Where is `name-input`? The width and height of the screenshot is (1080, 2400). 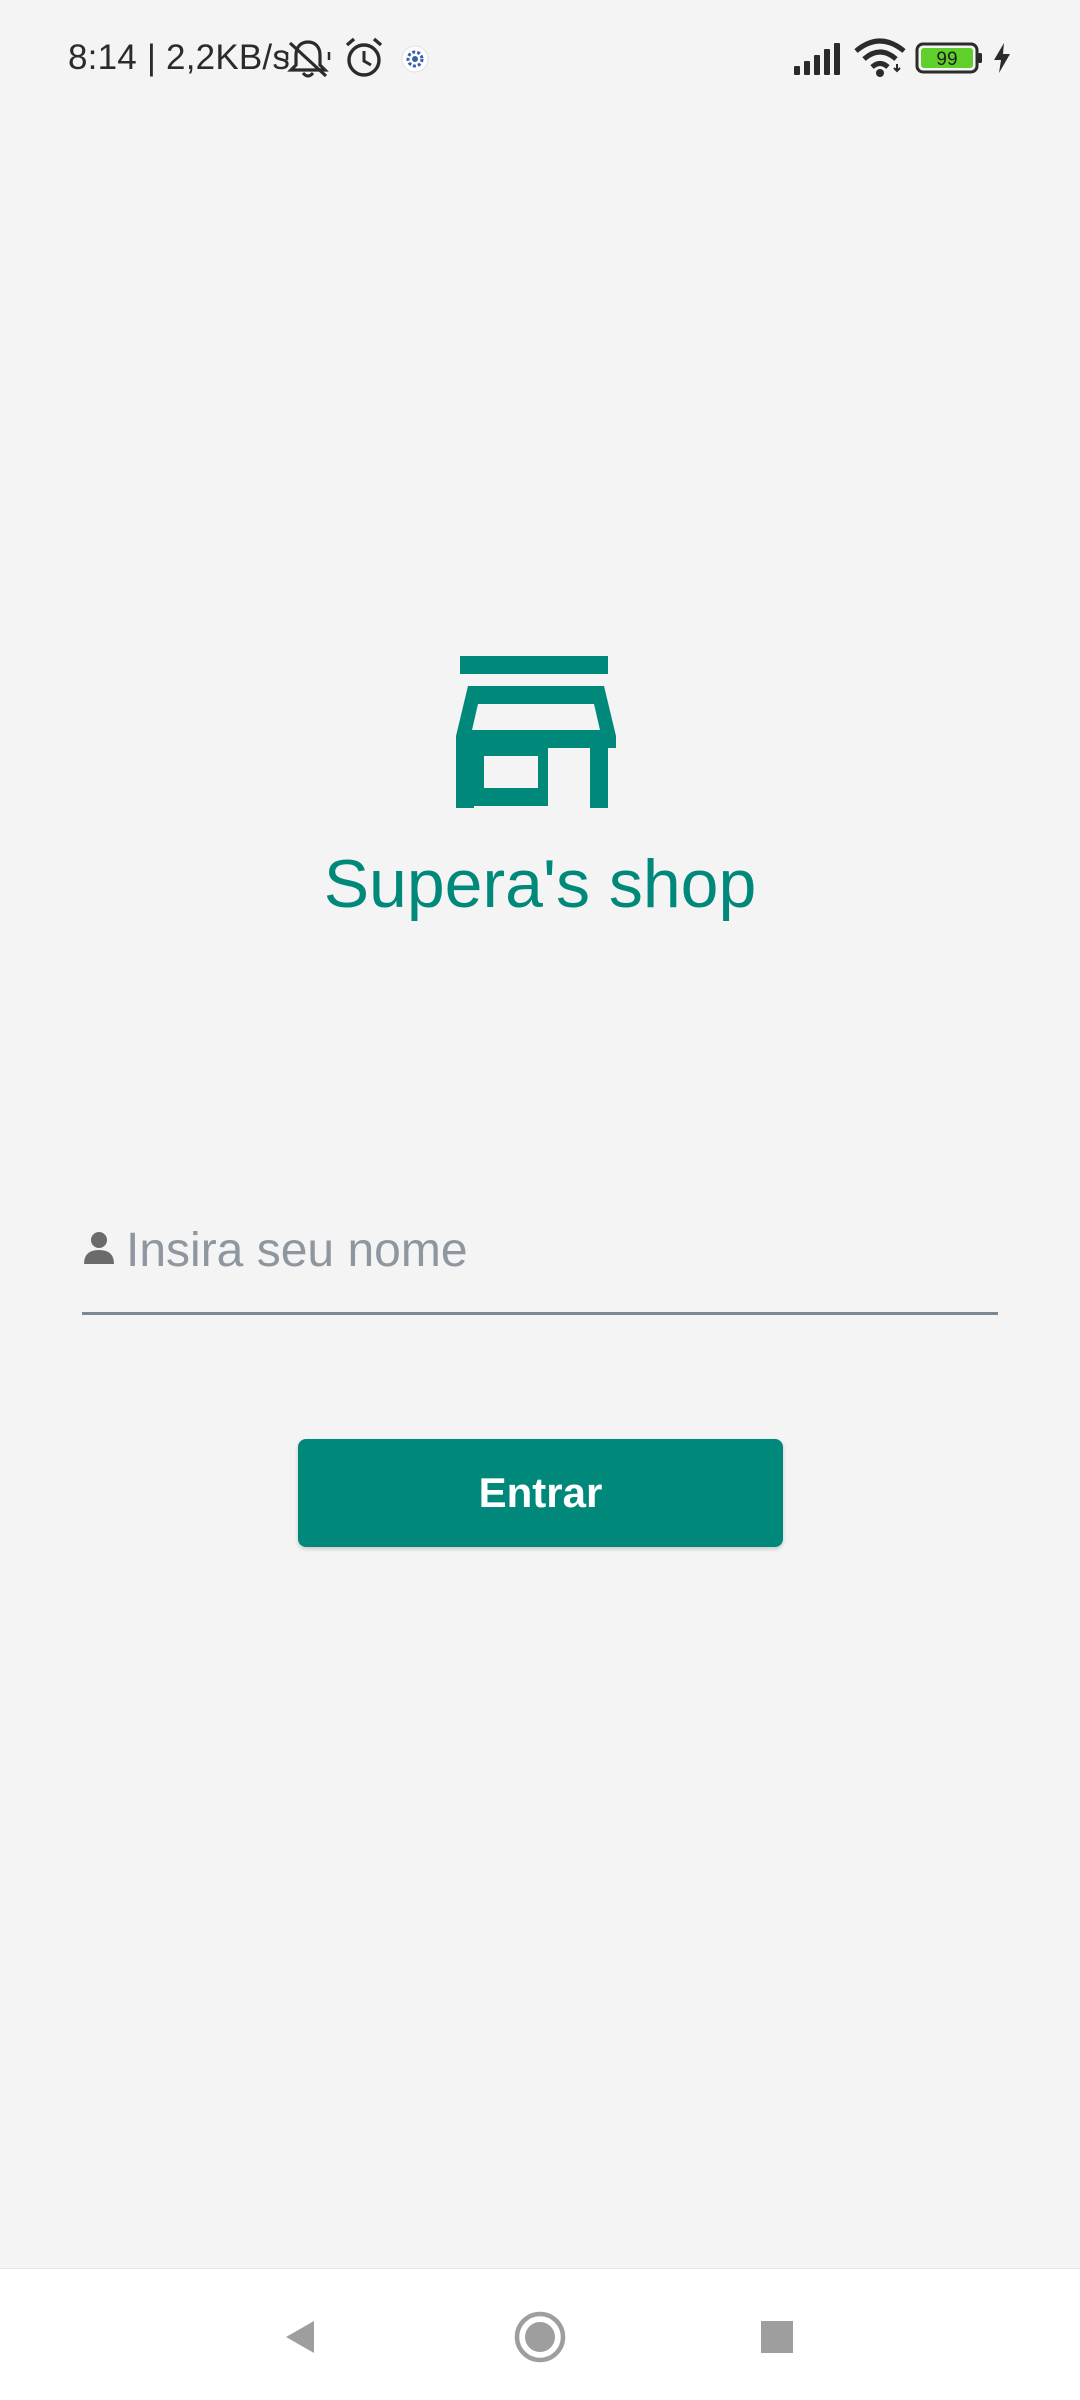 name-input is located at coordinates (556, 1250).